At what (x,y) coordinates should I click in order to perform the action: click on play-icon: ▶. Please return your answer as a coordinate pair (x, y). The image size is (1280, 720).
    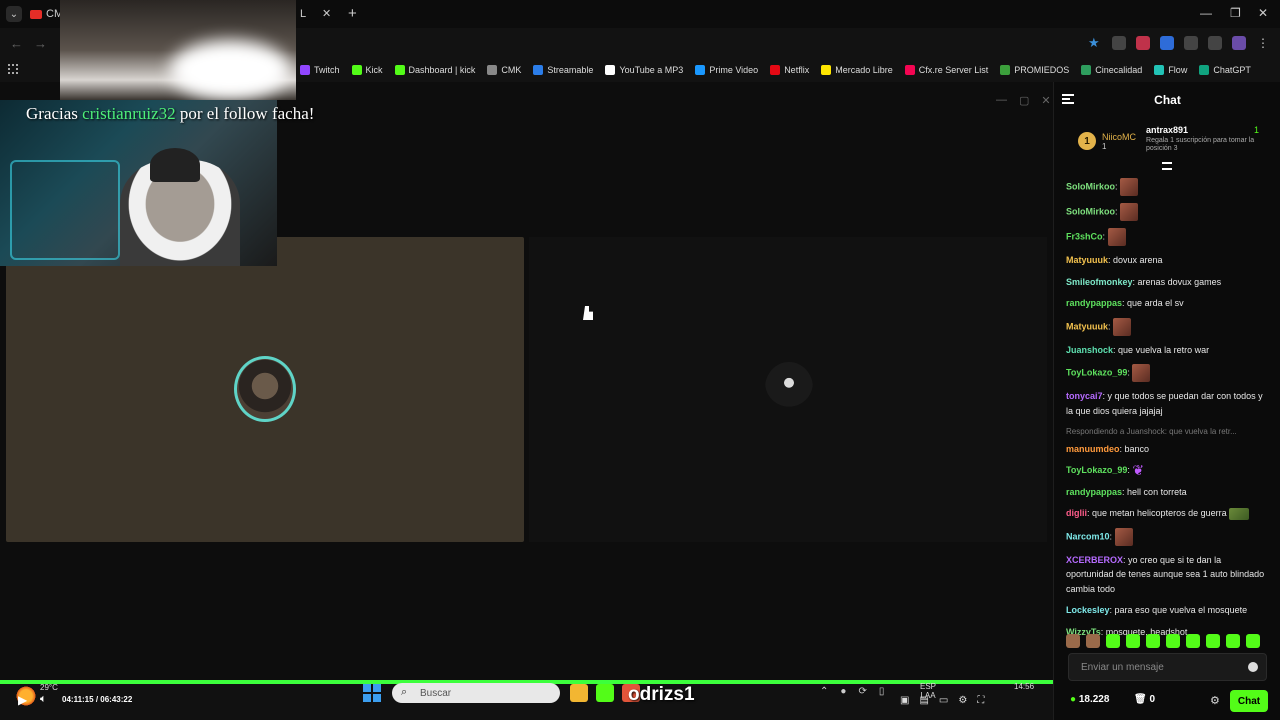
    Looking at the image, I should click on (22, 700).